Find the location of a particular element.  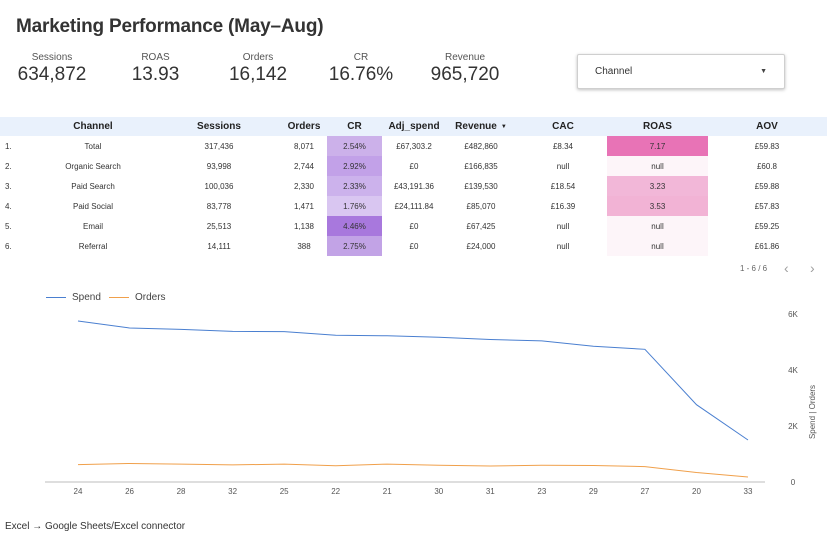

cell-cac: £16.39 is located at coordinates (563, 206).